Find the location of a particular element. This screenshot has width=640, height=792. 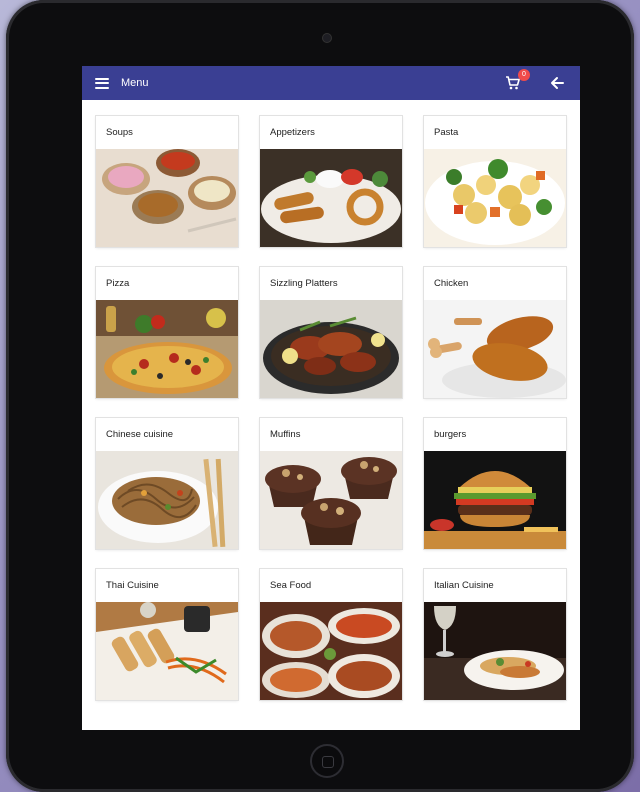

category-label: Thai Cuisine is located at coordinates (132, 585).